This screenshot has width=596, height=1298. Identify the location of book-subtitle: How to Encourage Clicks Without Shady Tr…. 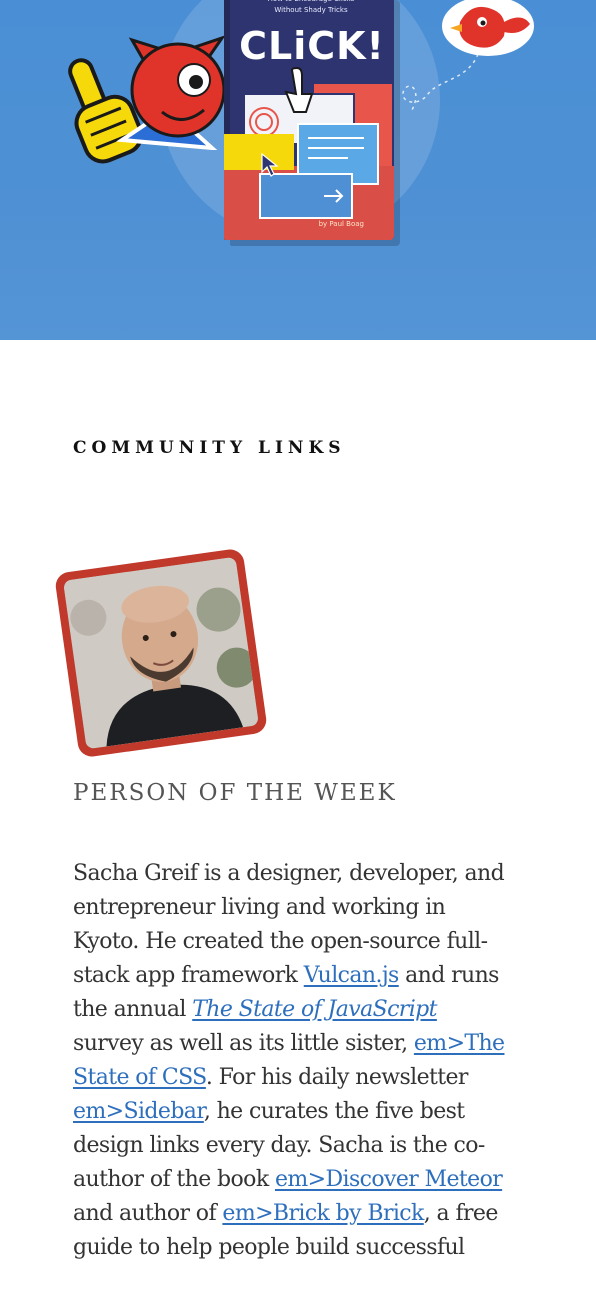
(311, 7).